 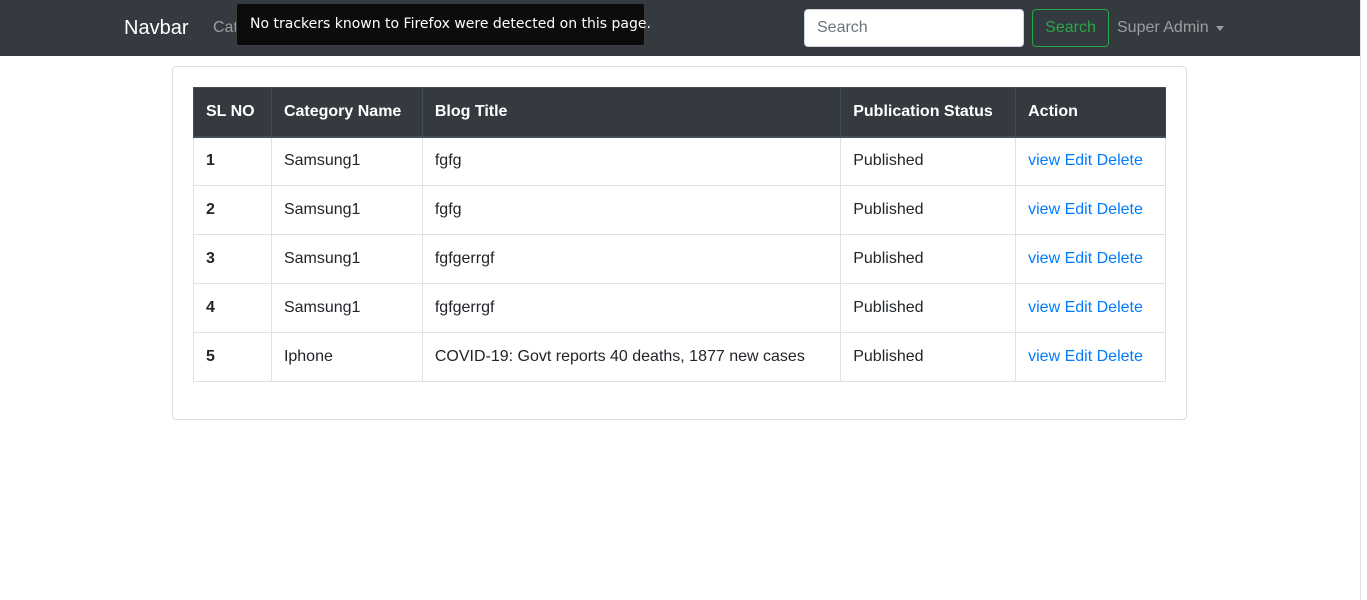 What do you see at coordinates (1070, 28) in the screenshot?
I see `search-button: Search` at bounding box center [1070, 28].